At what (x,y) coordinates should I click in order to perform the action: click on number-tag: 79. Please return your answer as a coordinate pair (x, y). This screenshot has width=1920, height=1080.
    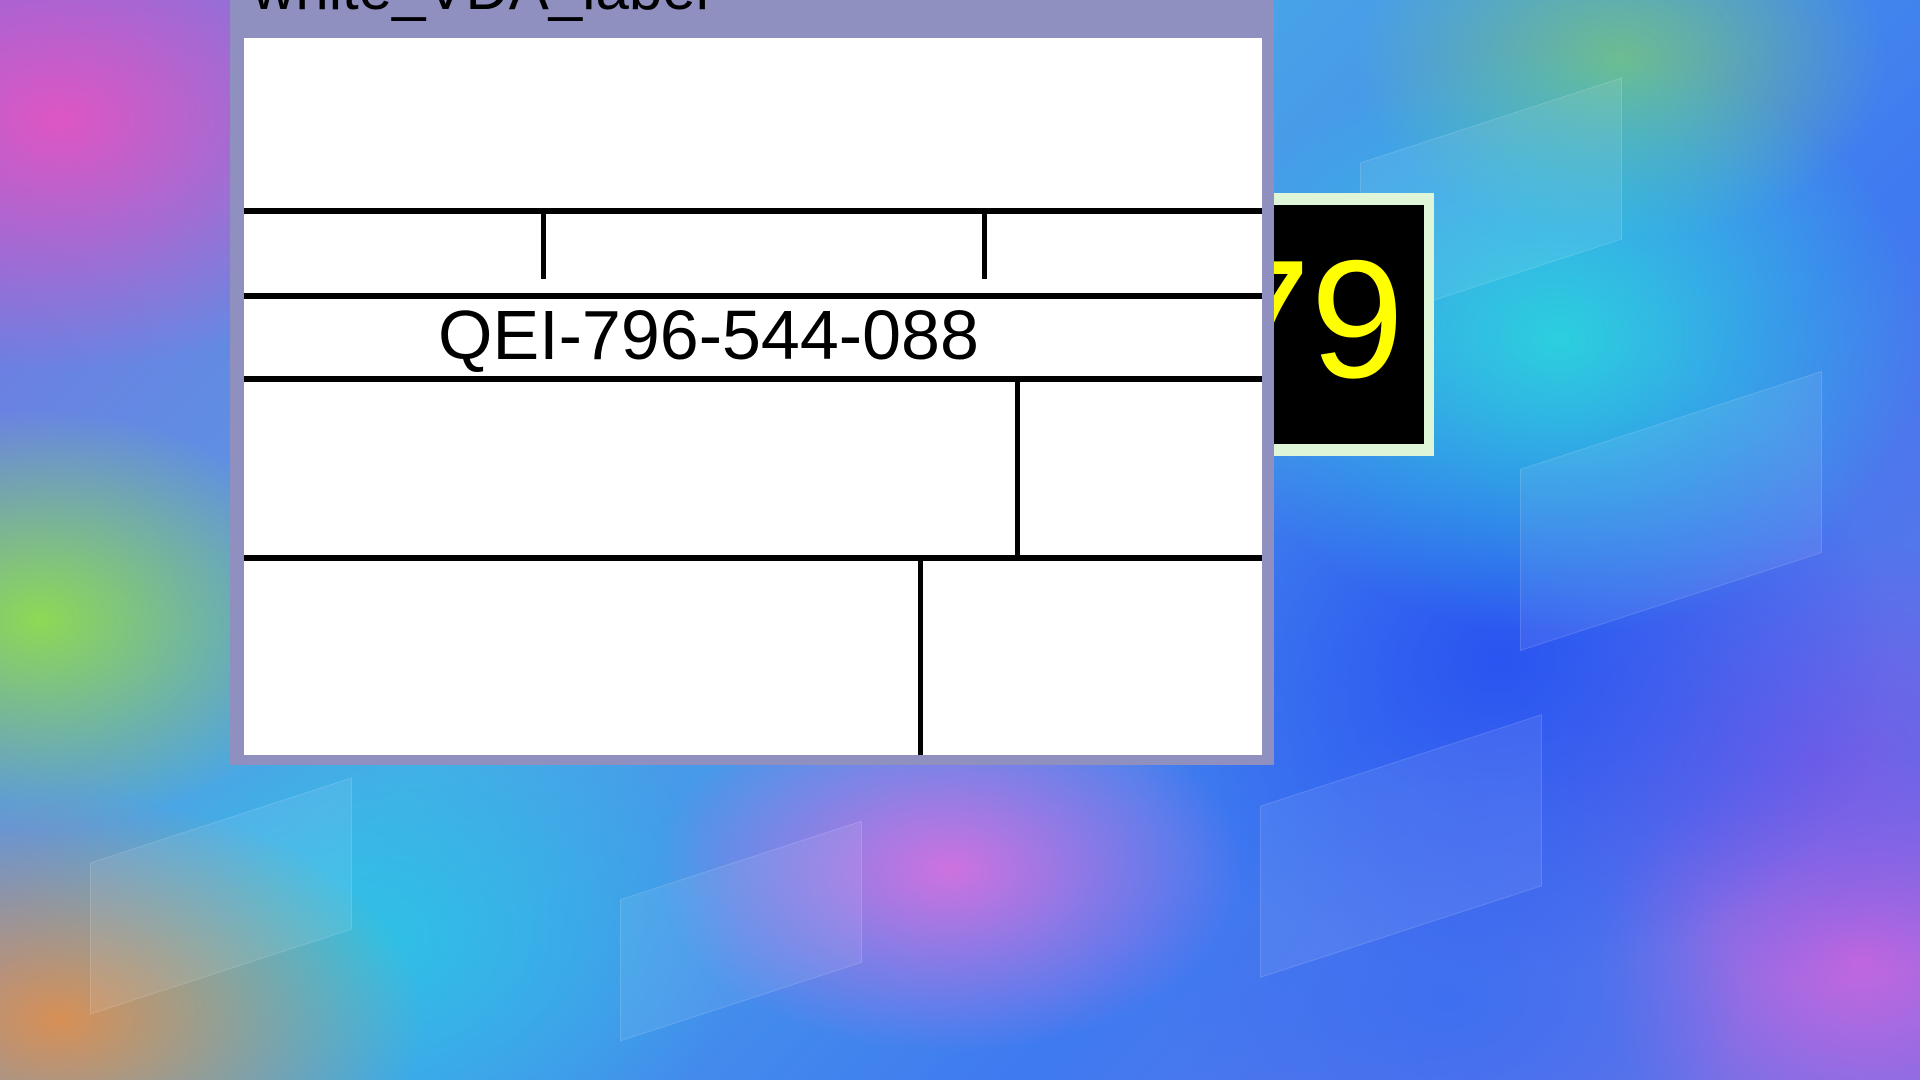
    Looking at the image, I should click on (1341, 324).